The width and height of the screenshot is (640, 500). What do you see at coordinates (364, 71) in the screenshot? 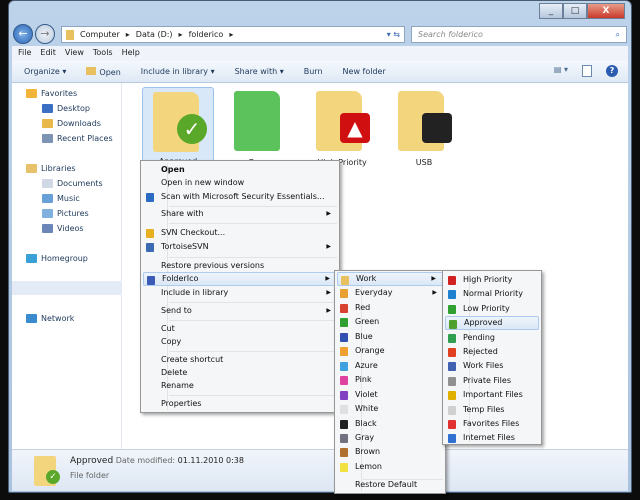
I see `new-folder-button: New folder` at bounding box center [364, 71].